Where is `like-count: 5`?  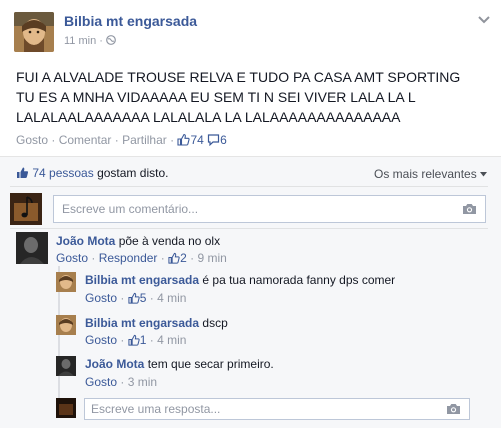 like-count: 5 is located at coordinates (143, 298).